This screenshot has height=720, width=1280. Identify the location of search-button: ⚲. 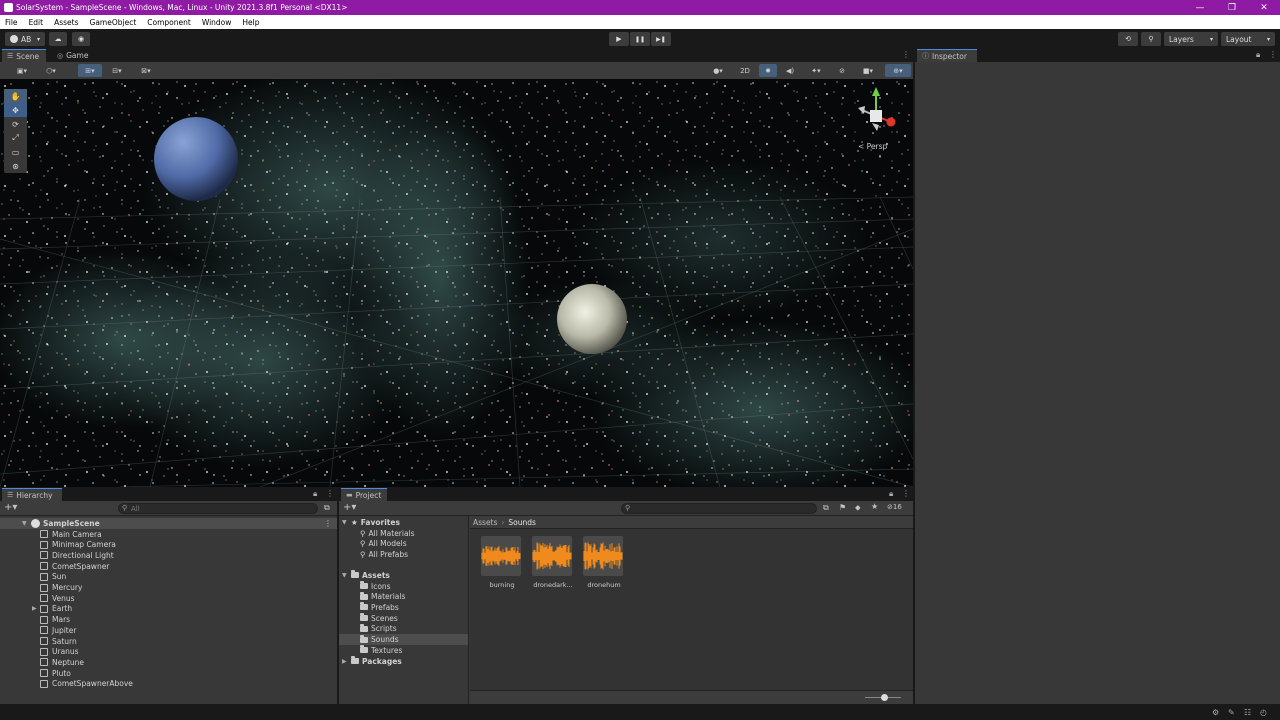
(1151, 39).